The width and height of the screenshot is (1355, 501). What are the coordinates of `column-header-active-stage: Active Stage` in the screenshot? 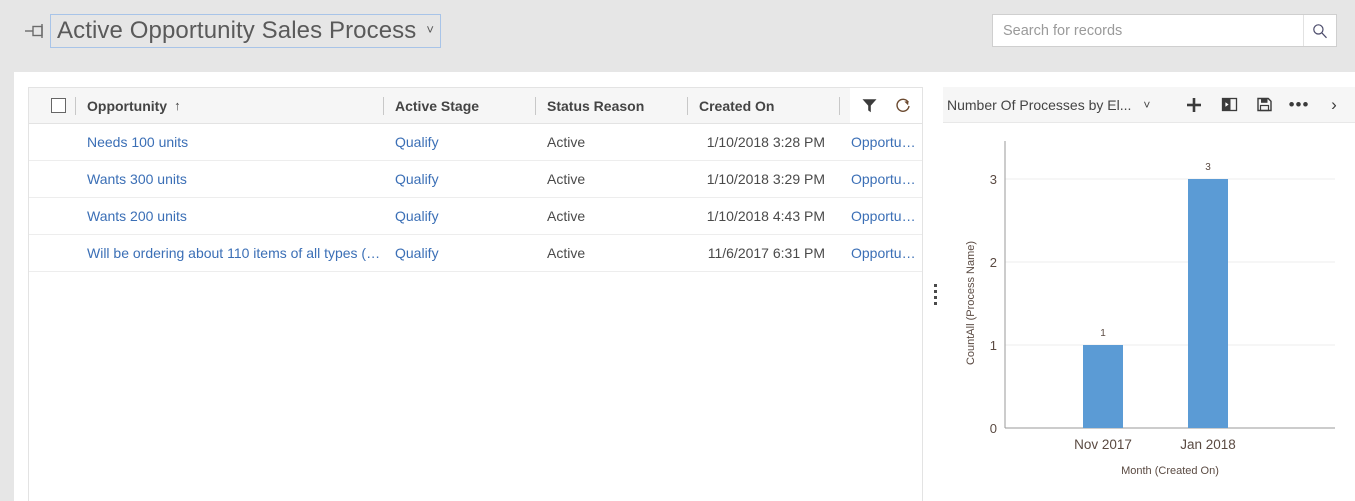 It's located at (459, 106).